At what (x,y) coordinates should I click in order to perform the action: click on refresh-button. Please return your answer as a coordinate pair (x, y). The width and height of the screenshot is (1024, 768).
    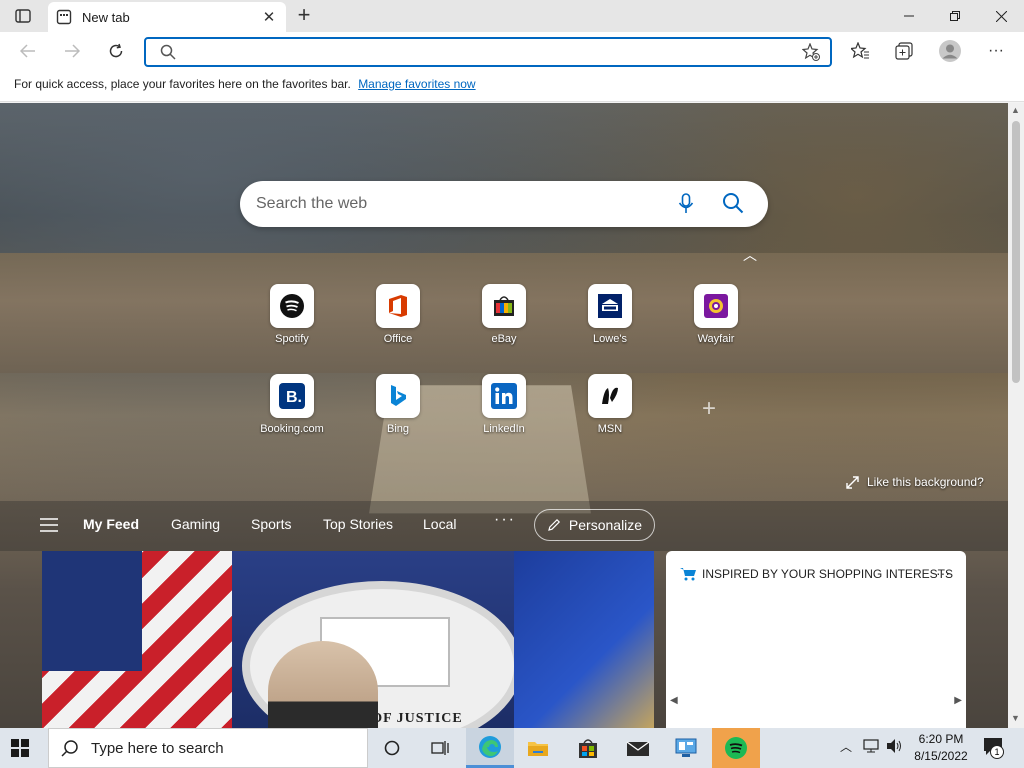
    Looking at the image, I should click on (116, 51).